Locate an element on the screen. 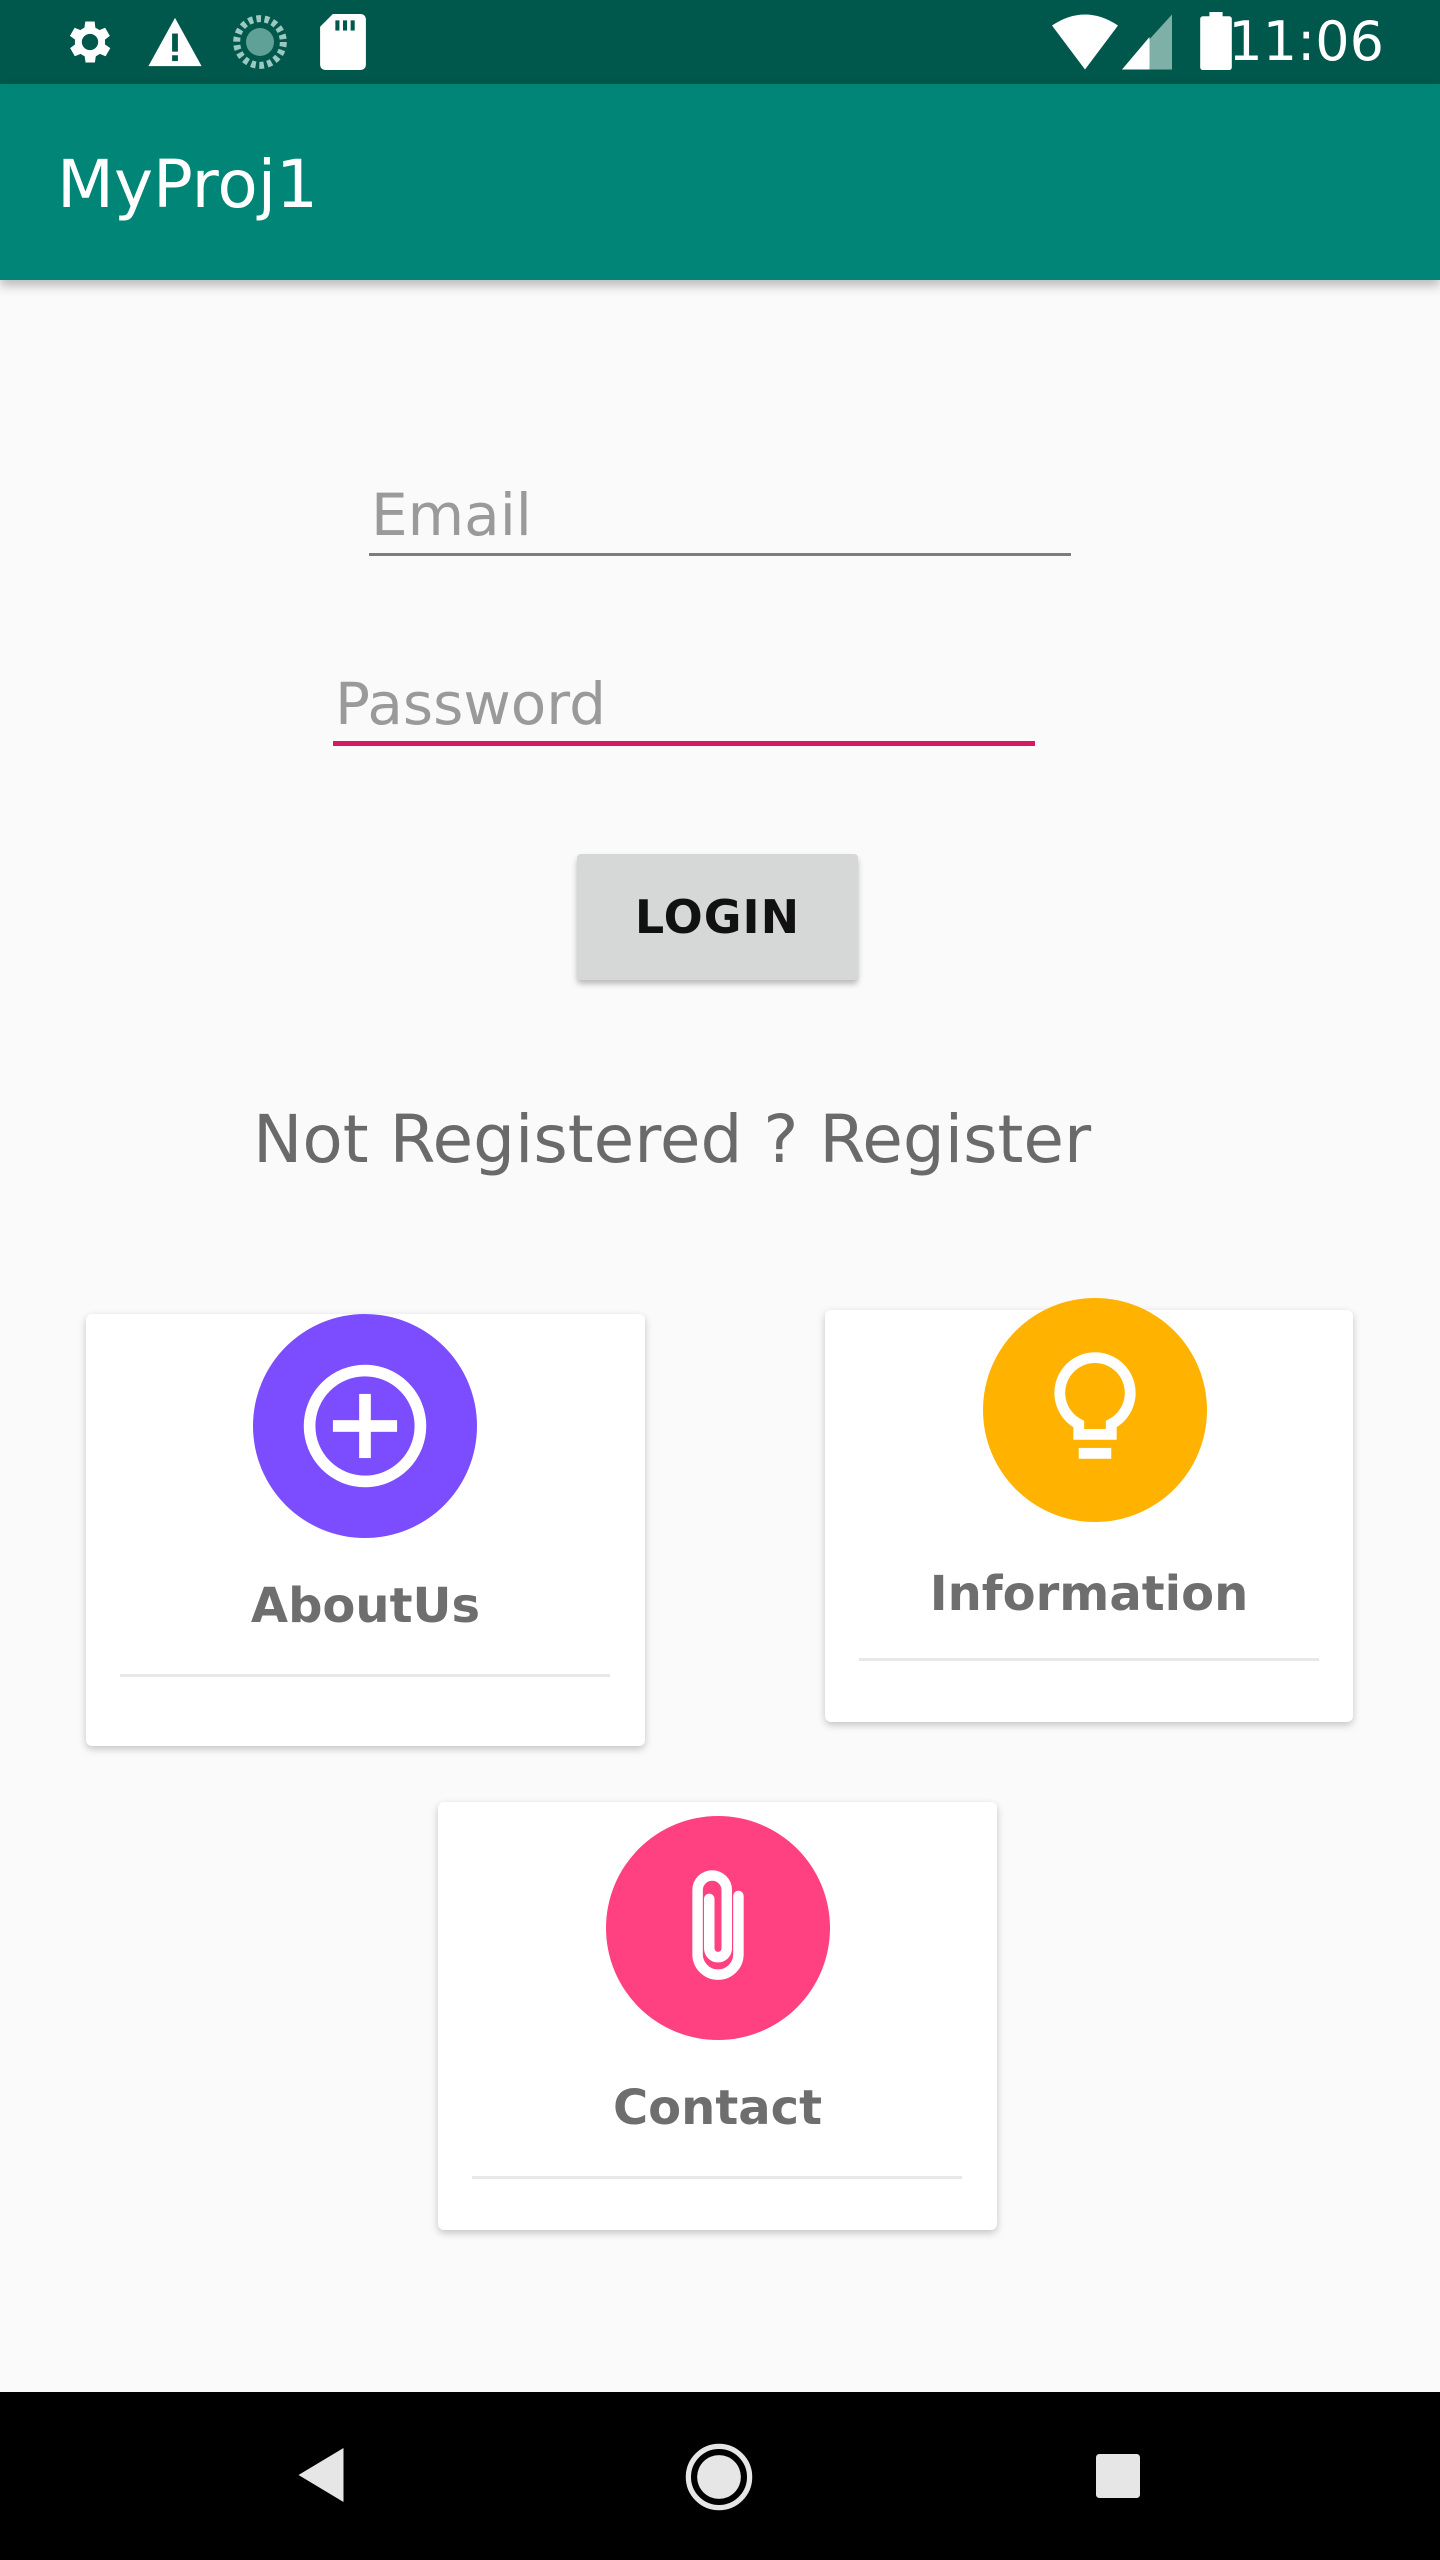  navigation-bar is located at coordinates (720, 2476).